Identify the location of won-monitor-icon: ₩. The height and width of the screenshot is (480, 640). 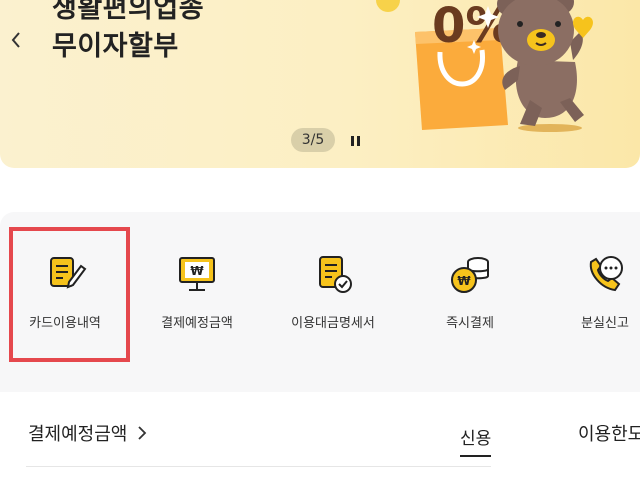
(197, 274).